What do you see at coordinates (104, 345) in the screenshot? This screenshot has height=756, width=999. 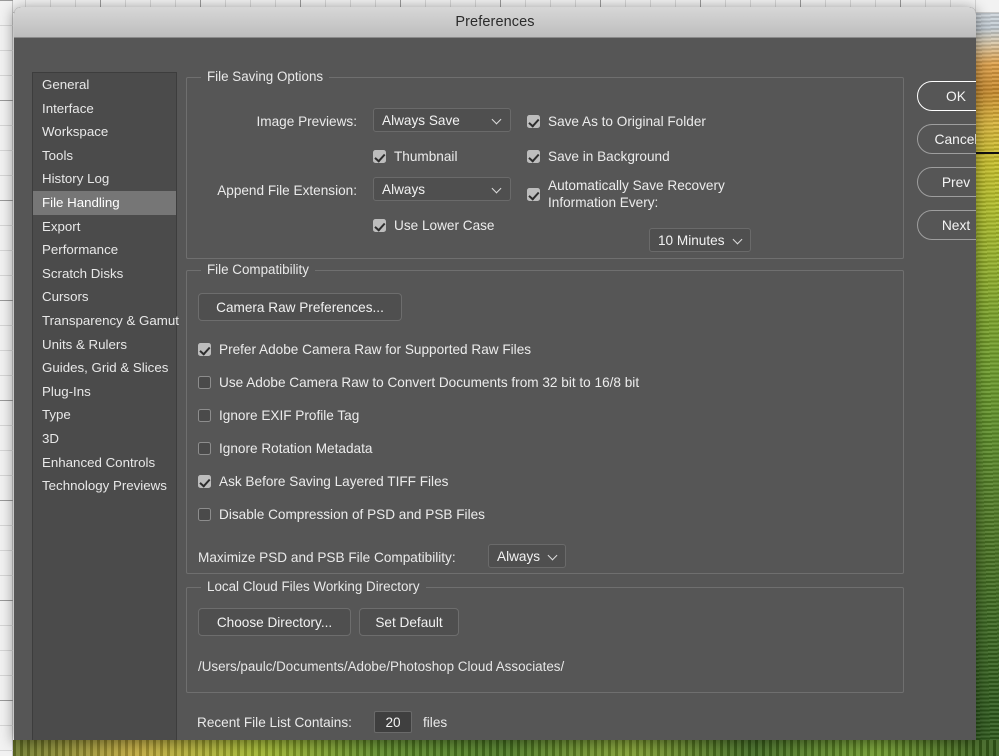 I see `sidebar-item-units-rulers: Units & Rulers` at bounding box center [104, 345].